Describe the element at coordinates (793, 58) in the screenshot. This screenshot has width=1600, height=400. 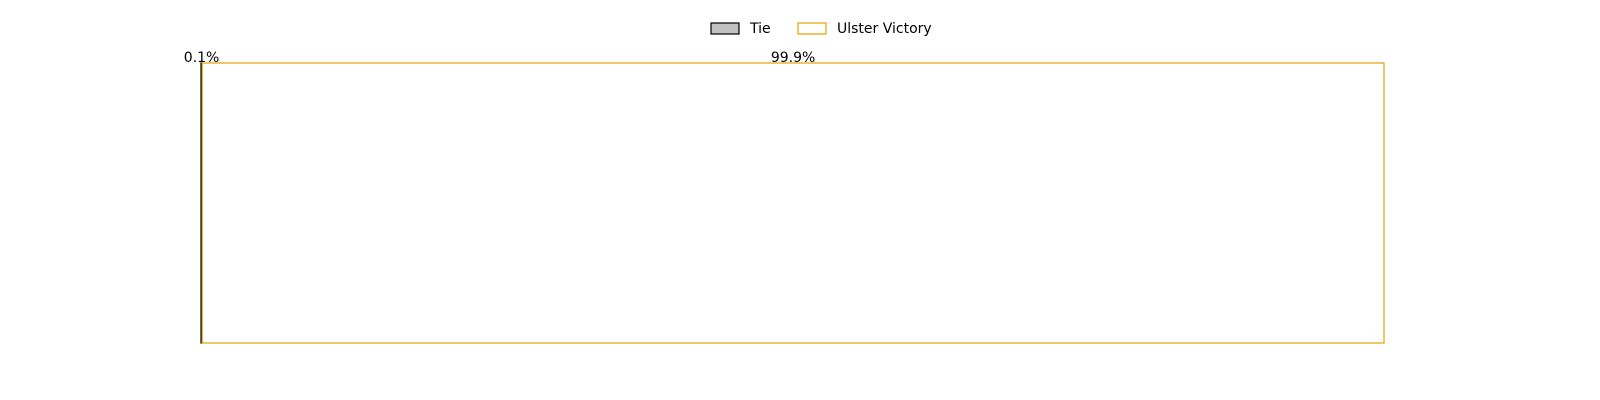
I see `percentage-label-ulster-victory: 99.9%` at that location.